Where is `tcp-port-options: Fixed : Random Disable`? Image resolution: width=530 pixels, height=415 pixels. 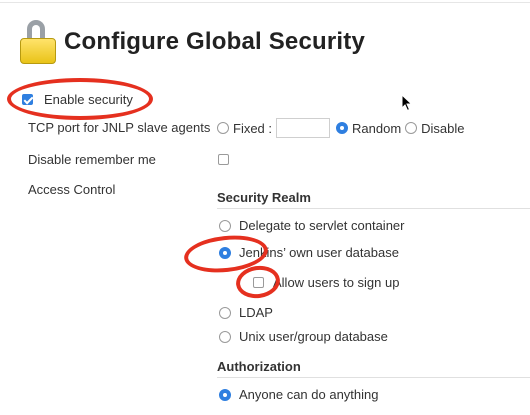
tcp-port-options: Fixed : Random Disable is located at coordinates (341, 128).